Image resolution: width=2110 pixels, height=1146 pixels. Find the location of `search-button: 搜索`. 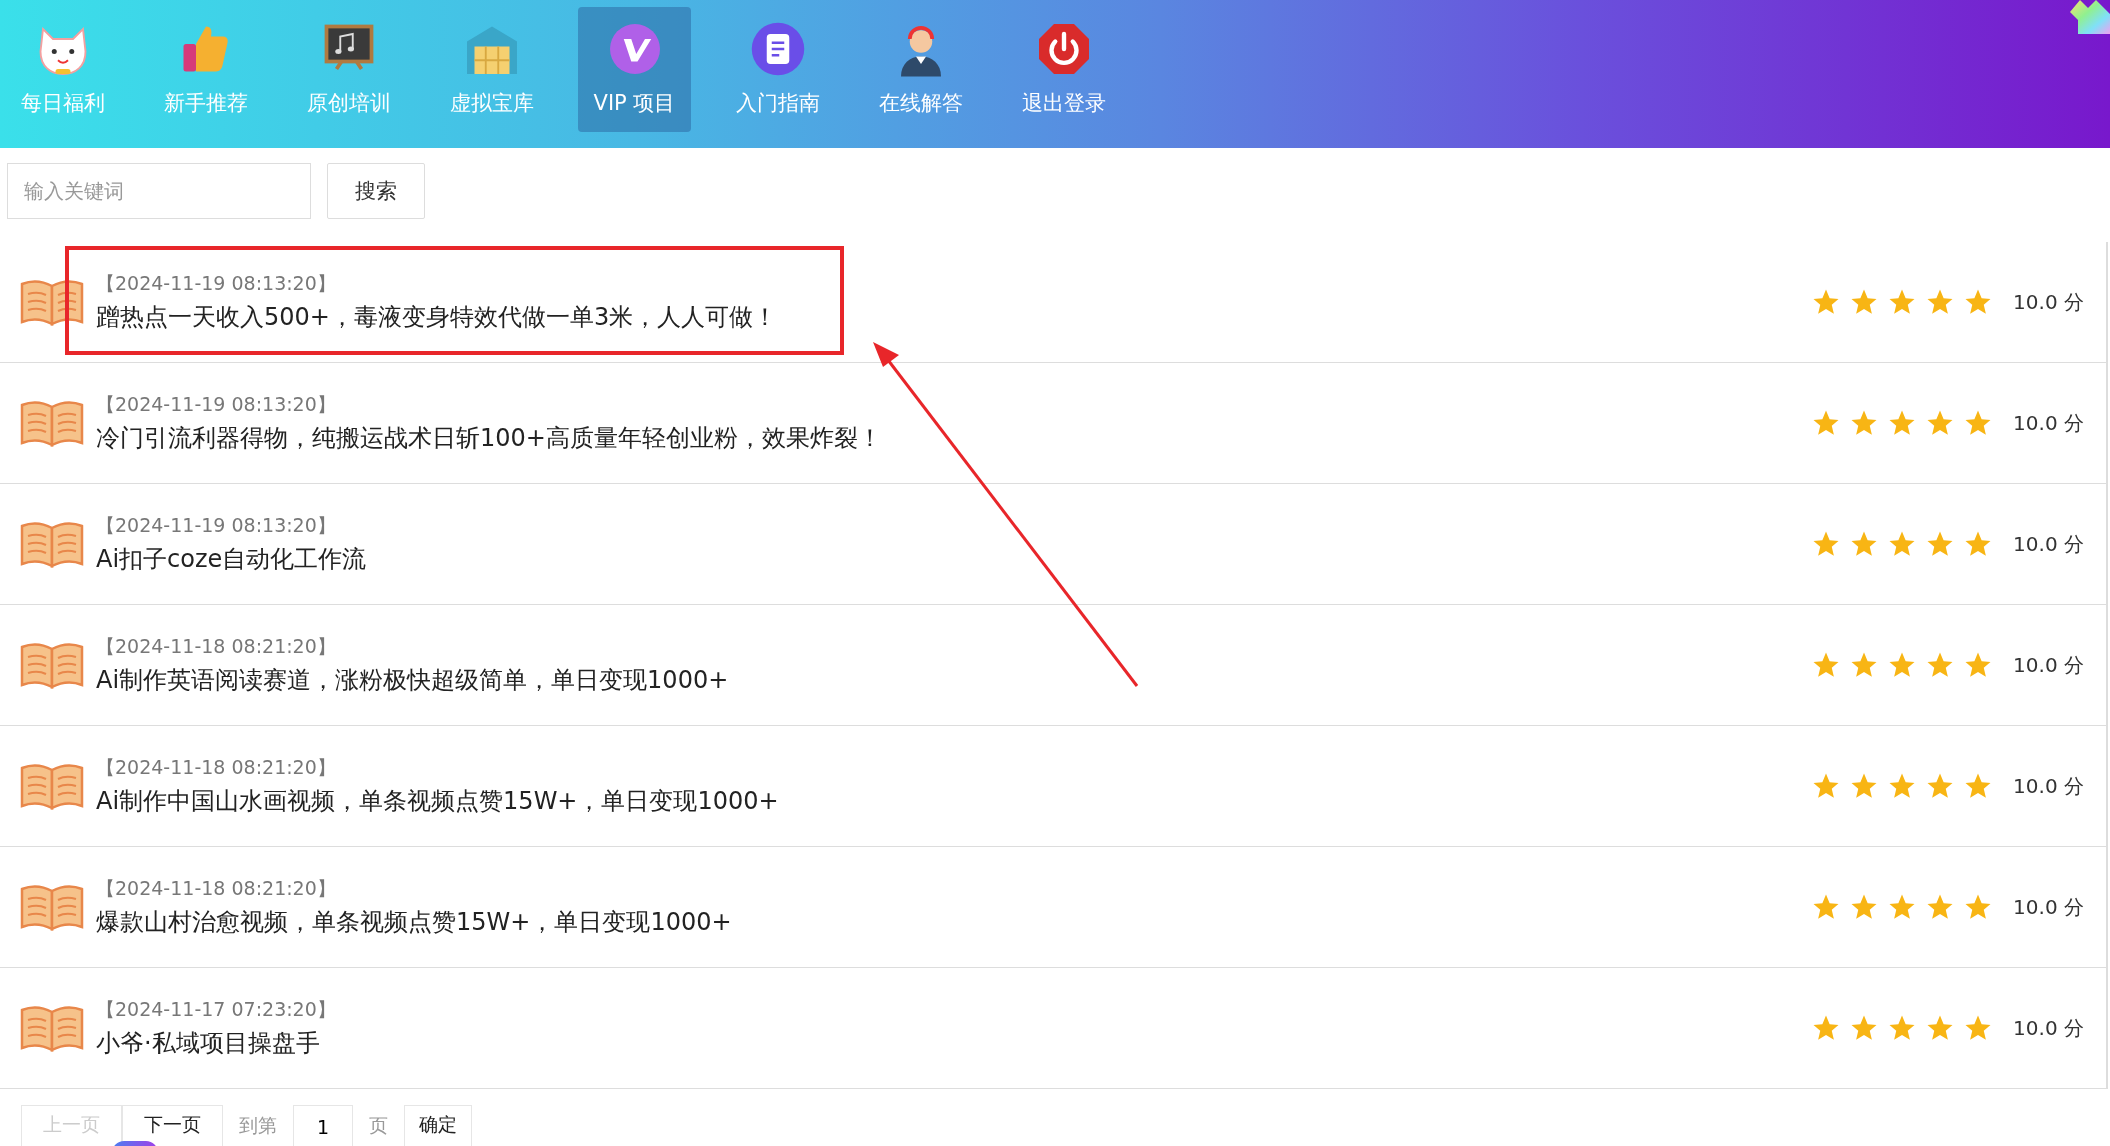

search-button: 搜索 is located at coordinates (376, 191).